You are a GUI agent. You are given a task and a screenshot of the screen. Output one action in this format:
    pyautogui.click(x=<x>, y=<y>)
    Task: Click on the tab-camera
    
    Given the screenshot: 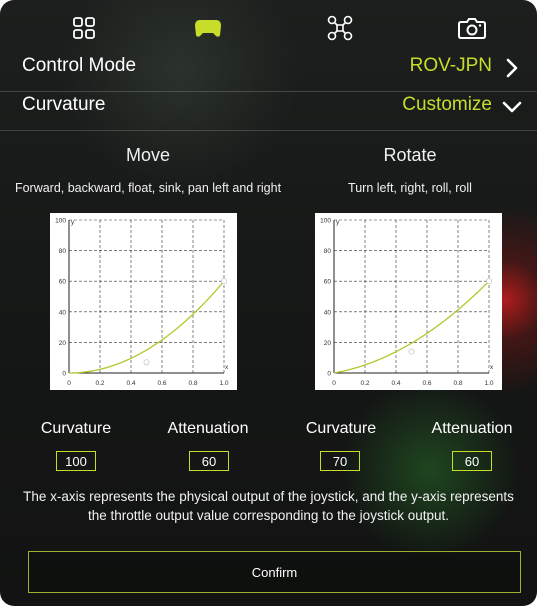 What is the action you would take?
    pyautogui.click(x=472, y=28)
    